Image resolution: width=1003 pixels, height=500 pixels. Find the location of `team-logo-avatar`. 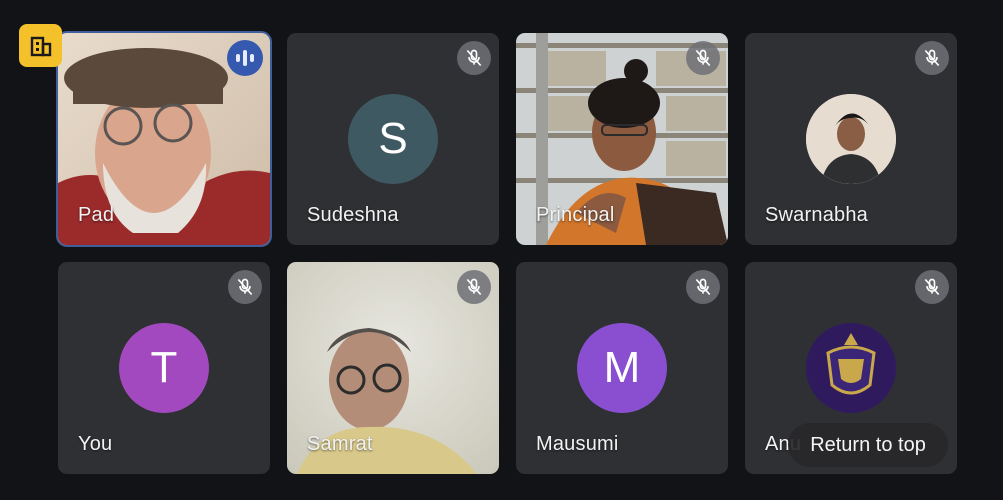

team-logo-avatar is located at coordinates (851, 368).